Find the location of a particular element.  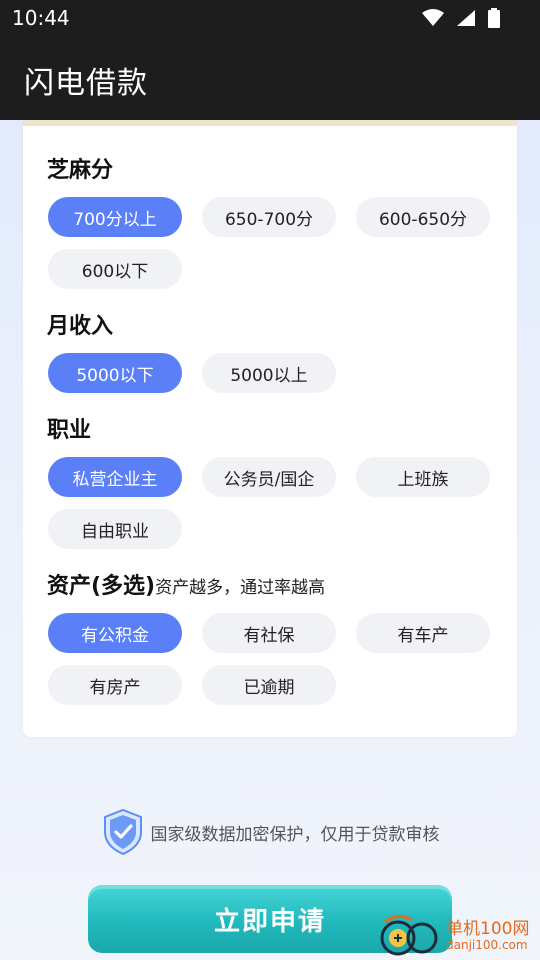

chip-job-freelancer: 自由职业 is located at coordinates (115, 529).